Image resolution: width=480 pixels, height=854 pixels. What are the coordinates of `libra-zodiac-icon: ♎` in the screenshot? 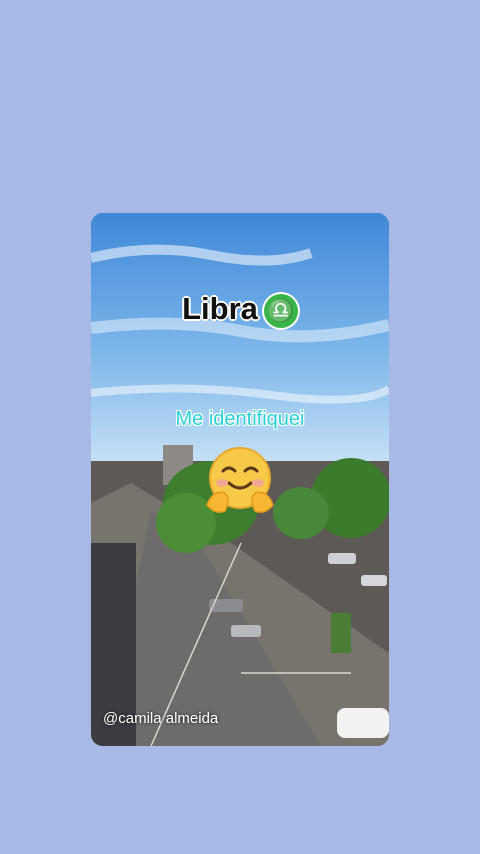 It's located at (280, 310).